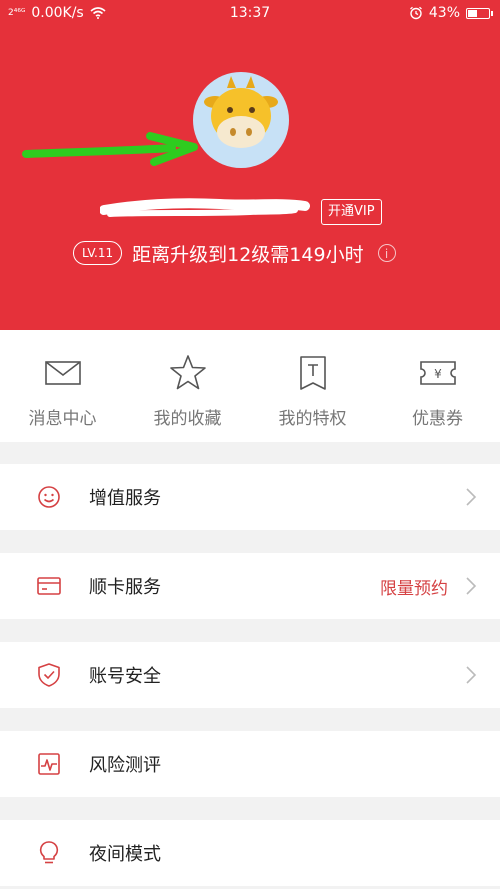 This screenshot has height=889, width=500. I want to click on cow-mascot-icon, so click(241, 112).